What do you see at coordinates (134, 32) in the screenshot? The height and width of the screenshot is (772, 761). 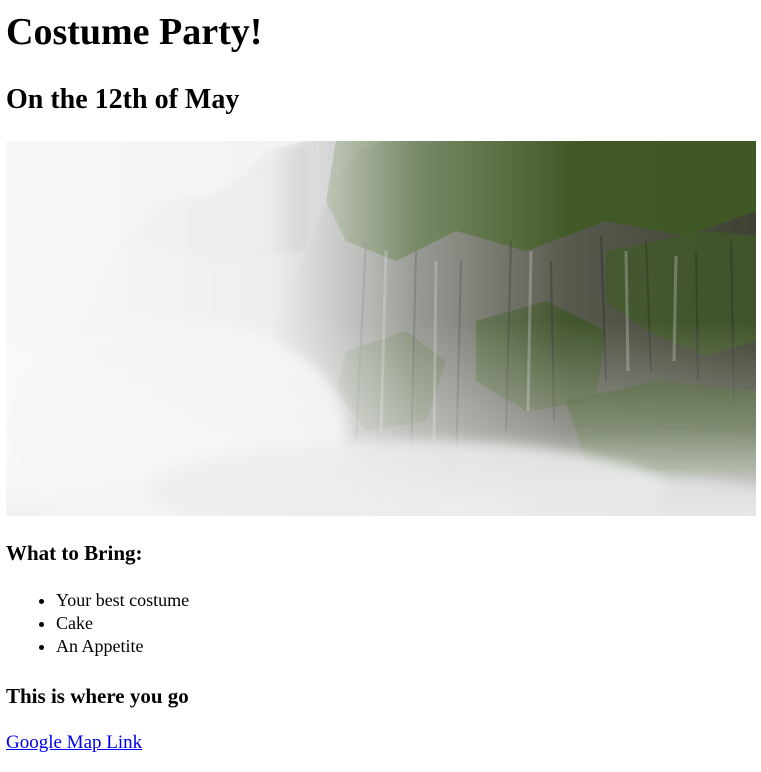 I see `page-title: Costume Party!` at bounding box center [134, 32].